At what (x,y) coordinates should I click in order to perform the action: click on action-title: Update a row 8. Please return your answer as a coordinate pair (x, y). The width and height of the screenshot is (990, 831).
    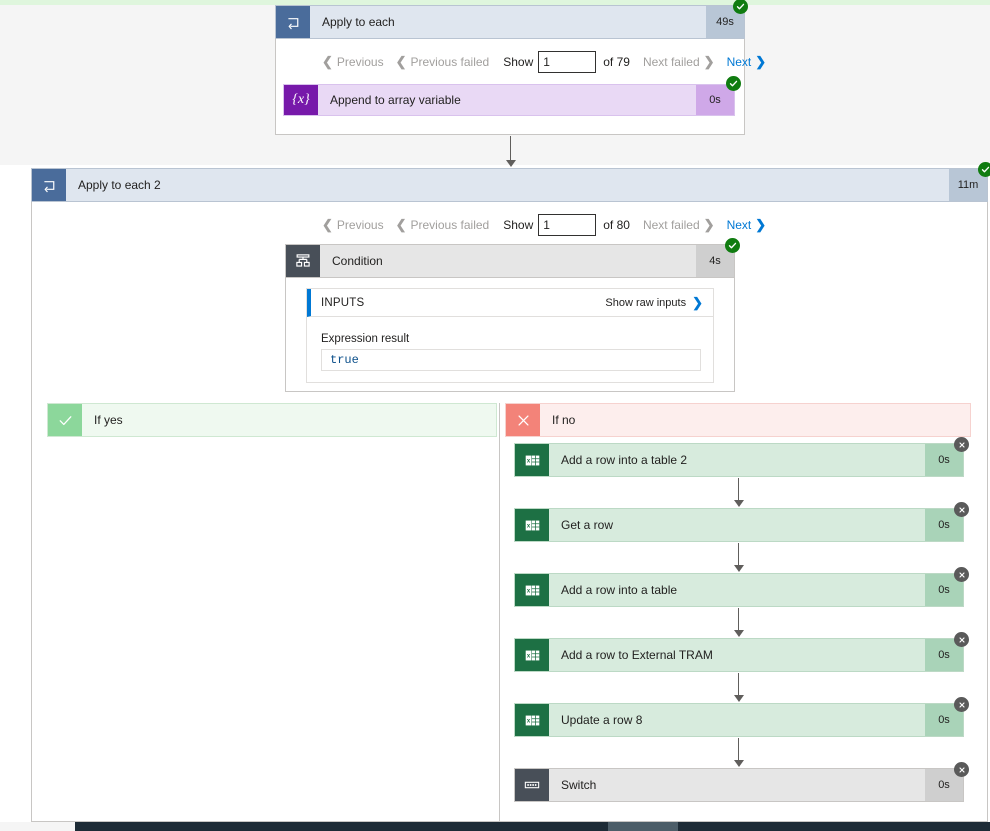
    Looking at the image, I should click on (602, 720).